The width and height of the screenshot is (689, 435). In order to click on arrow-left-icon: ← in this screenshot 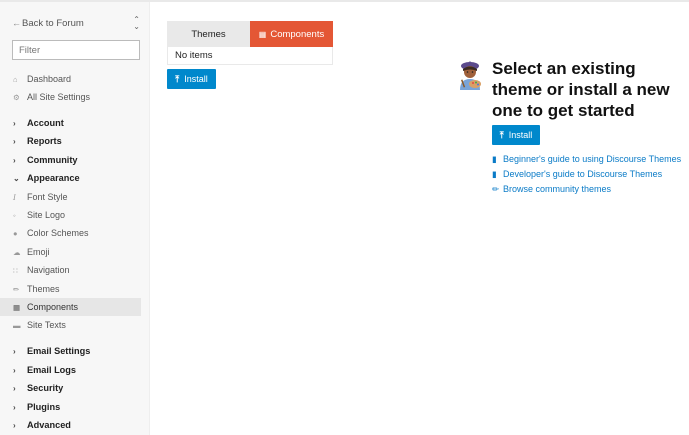, I will do `click(16, 23)`.